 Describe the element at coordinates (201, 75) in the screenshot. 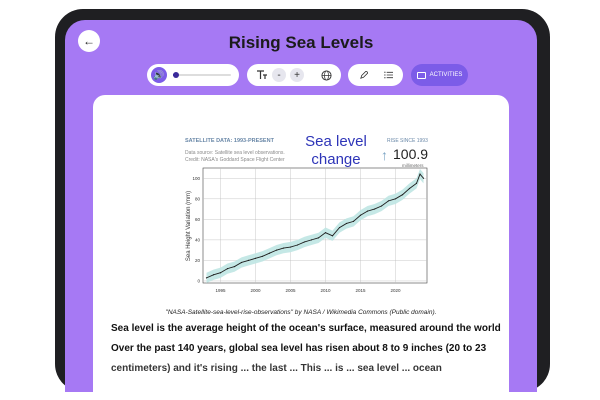

I see `audio-progress-slider` at that location.